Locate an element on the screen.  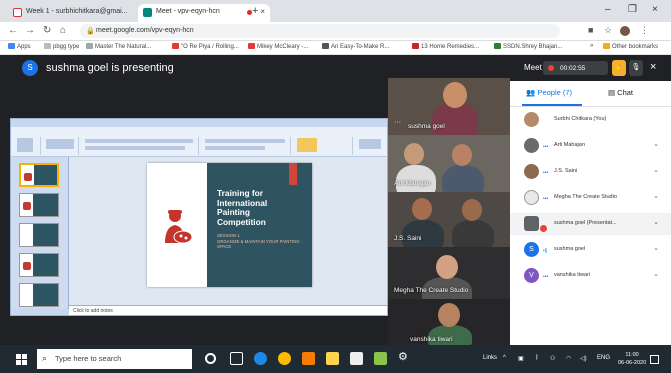
minimize-button: – is located at coordinates (608, 9).